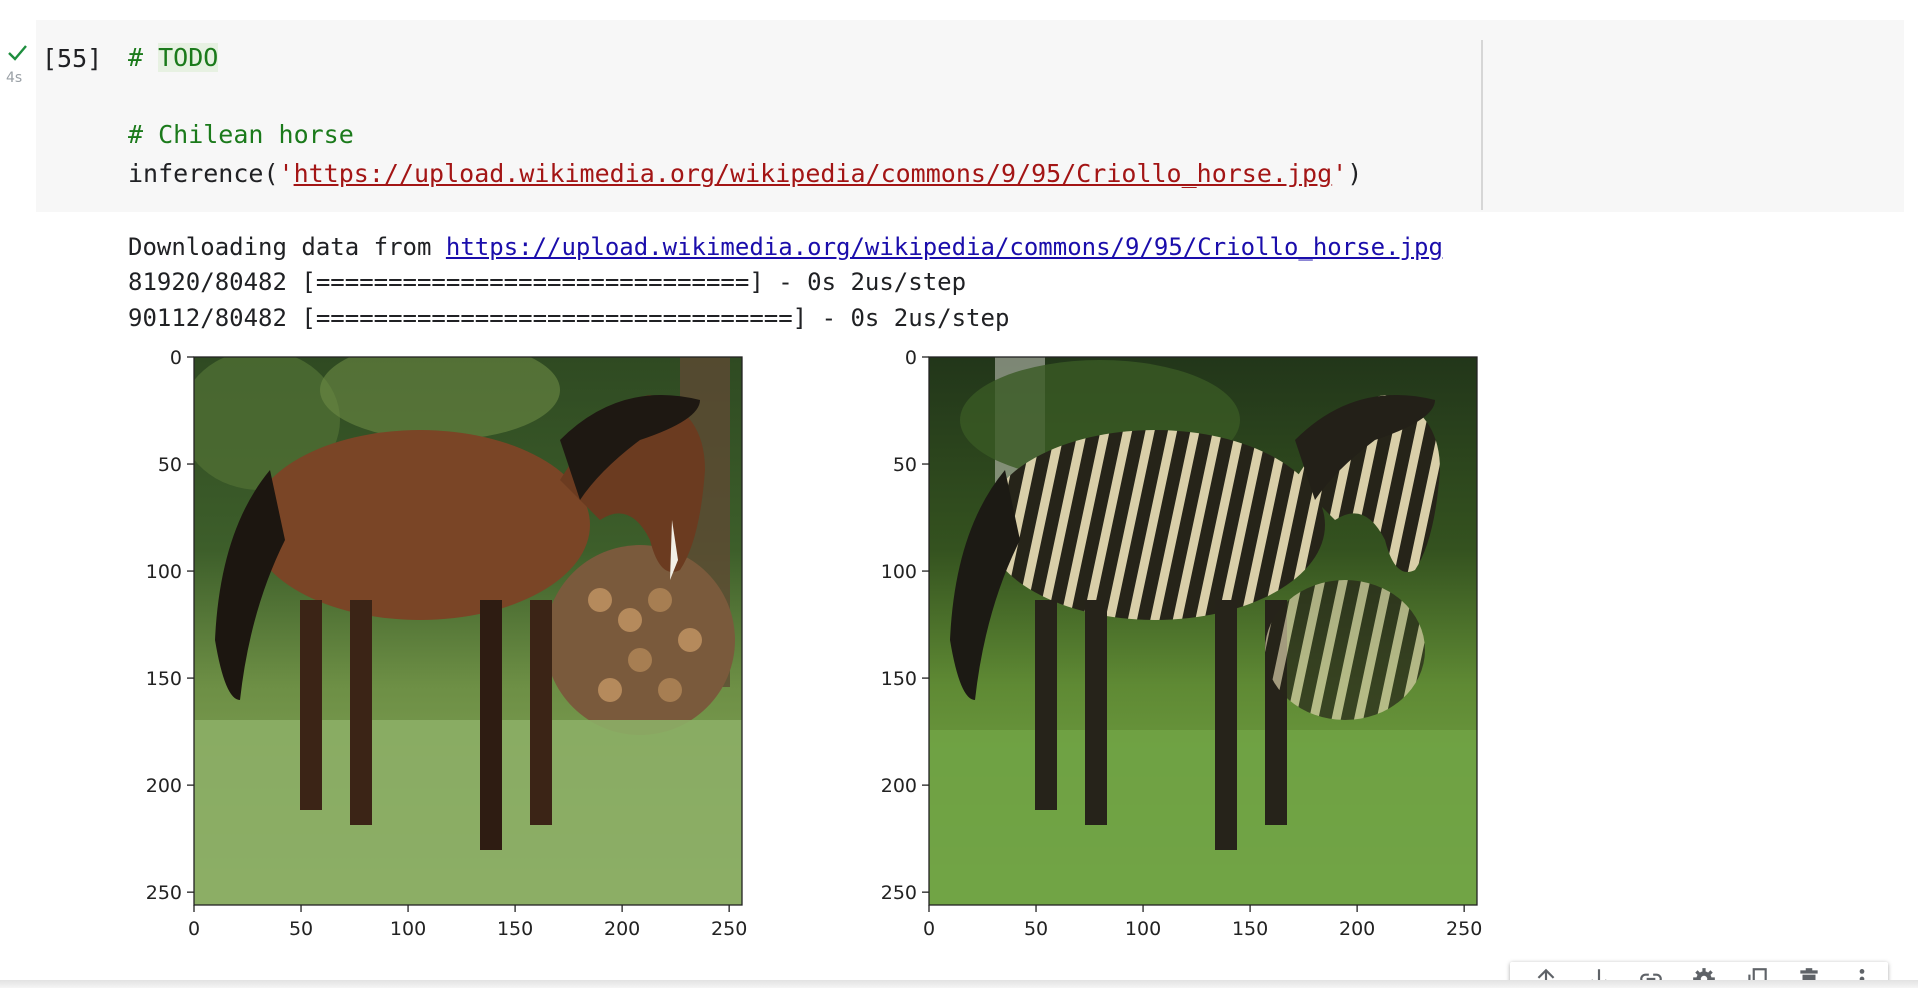 This screenshot has height=988, width=1918. I want to click on bottom-divider, so click(959, 984).